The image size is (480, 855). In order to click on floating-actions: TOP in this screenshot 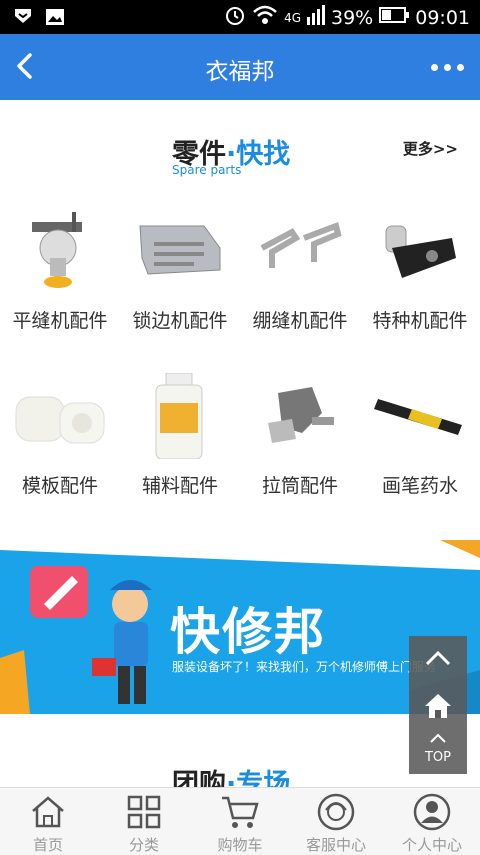, I will do `click(438, 705)`.